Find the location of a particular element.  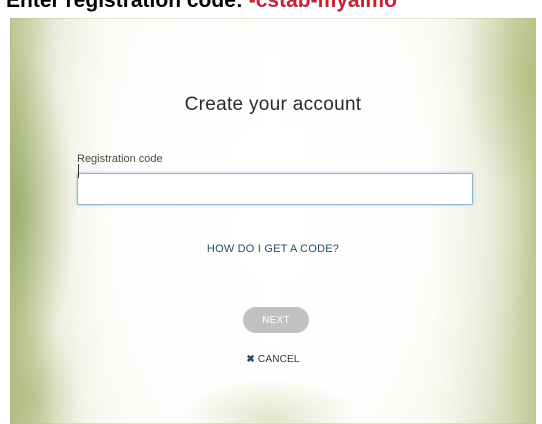

registration-code-input is located at coordinates (275, 189).